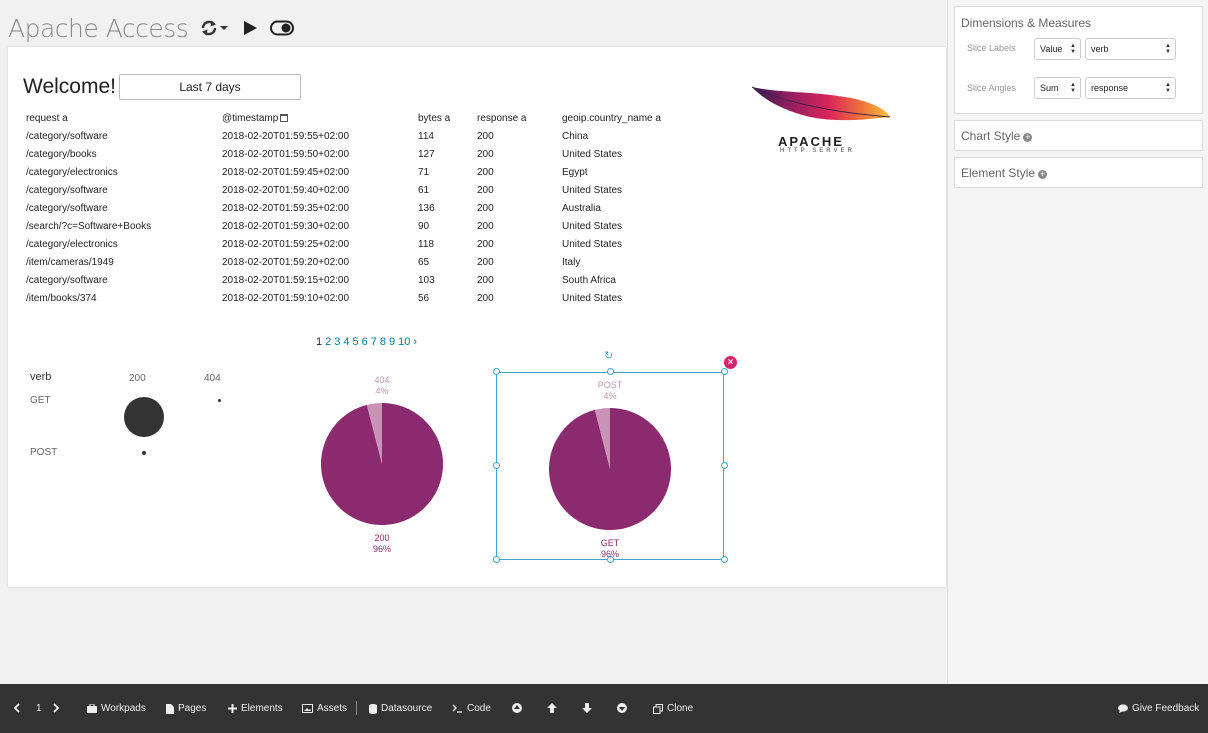 The width and height of the screenshot is (1208, 733). Describe the element at coordinates (496, 371) in the screenshot. I see `resize-handle-nw` at that location.